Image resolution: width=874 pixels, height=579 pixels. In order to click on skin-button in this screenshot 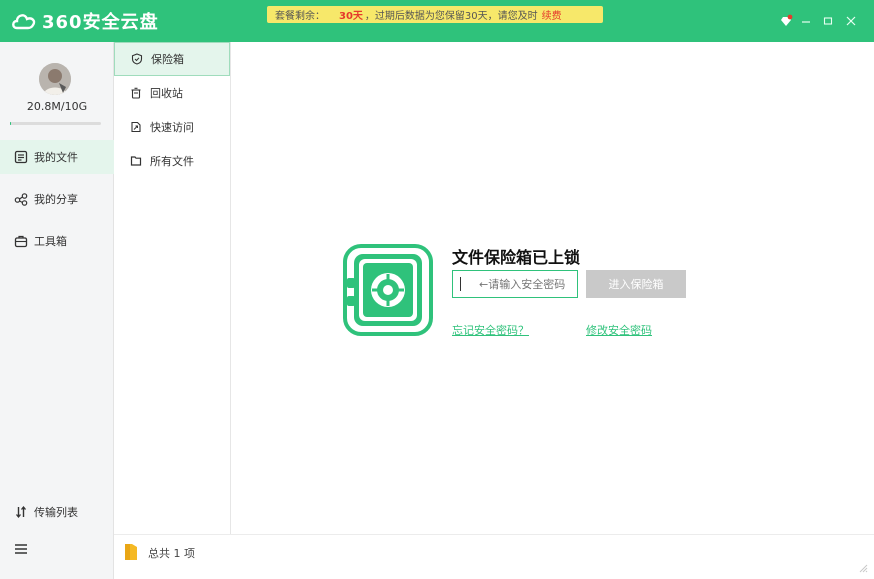, I will do `click(786, 21)`.